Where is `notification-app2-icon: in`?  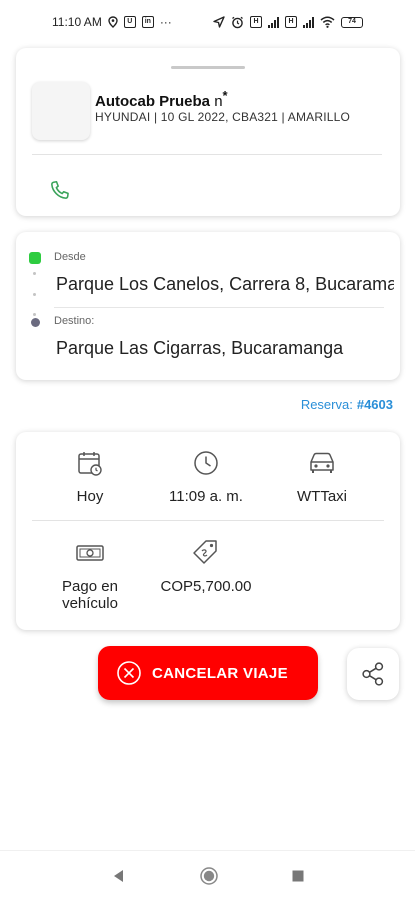
notification-app2-icon: in is located at coordinates (147, 22).